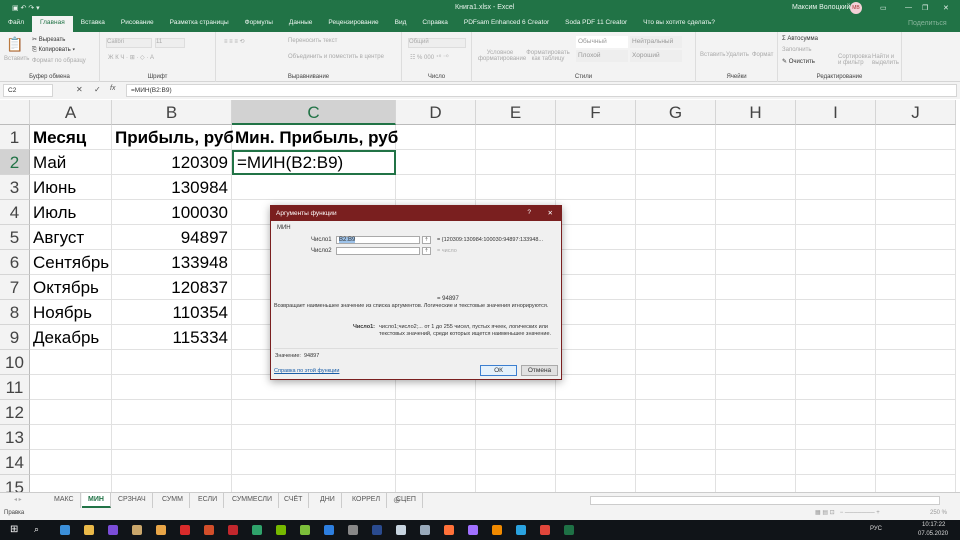  Describe the element at coordinates (173, 500) in the screenshot. I see `sheet-tab: СУММ` at that location.